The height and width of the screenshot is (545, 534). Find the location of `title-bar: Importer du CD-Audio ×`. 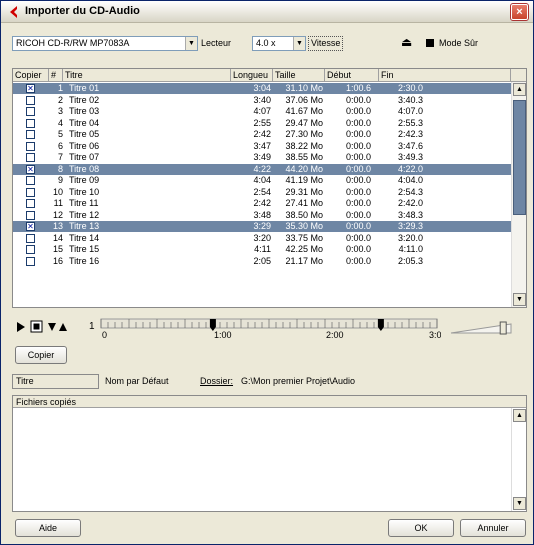

title-bar: Importer du CD-Audio × is located at coordinates (267, 12).